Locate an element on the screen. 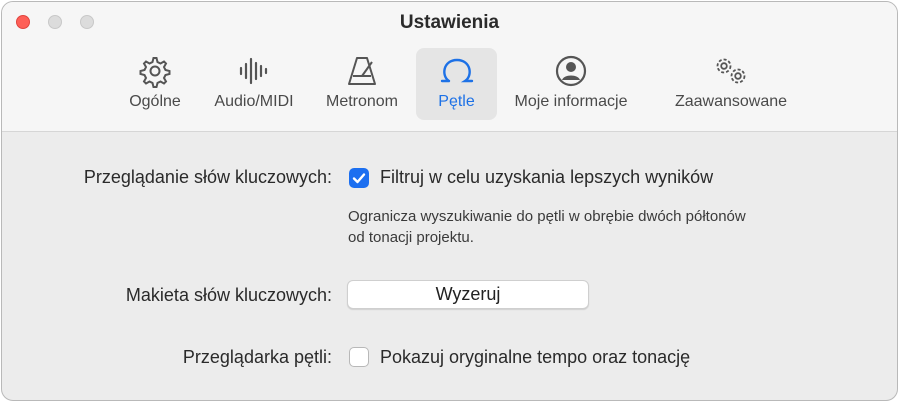  tab-advanced: Zaawansowane is located at coordinates (731, 84).